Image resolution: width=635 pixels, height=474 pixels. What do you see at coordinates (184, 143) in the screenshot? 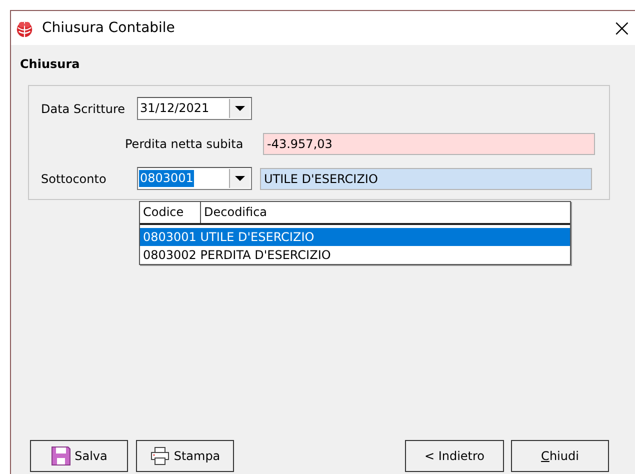
I see `field-label: Perdita netta subita` at bounding box center [184, 143].